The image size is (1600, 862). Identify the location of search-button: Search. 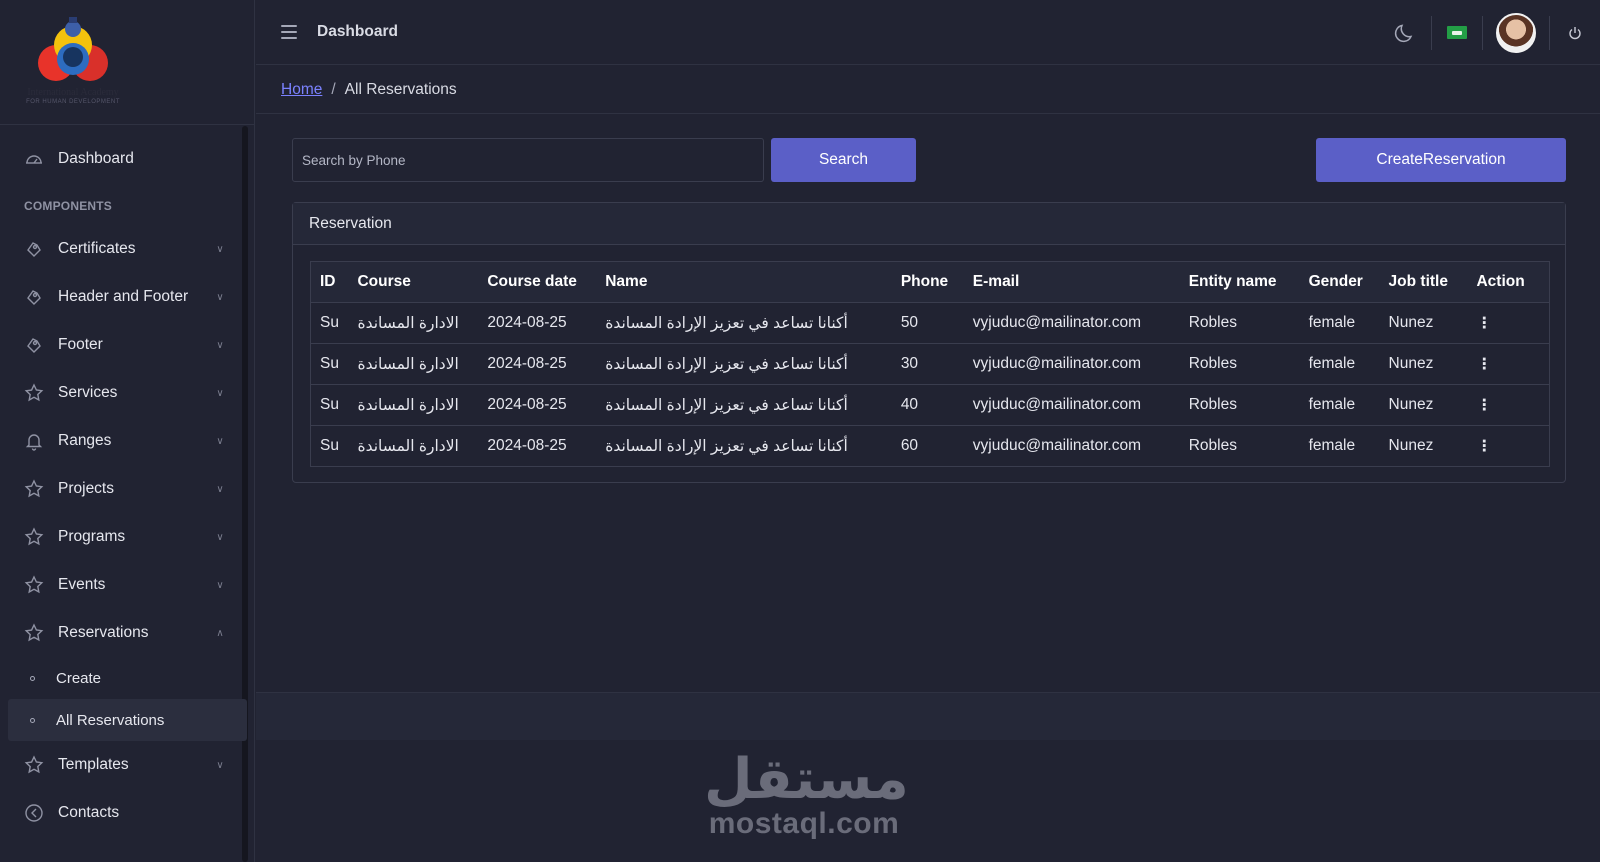
(843, 160).